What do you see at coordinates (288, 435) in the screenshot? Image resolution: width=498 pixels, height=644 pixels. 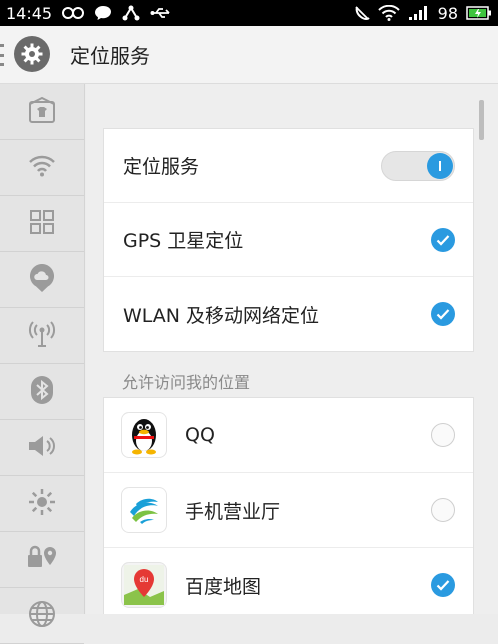 I see `list-item-app: QQ` at bounding box center [288, 435].